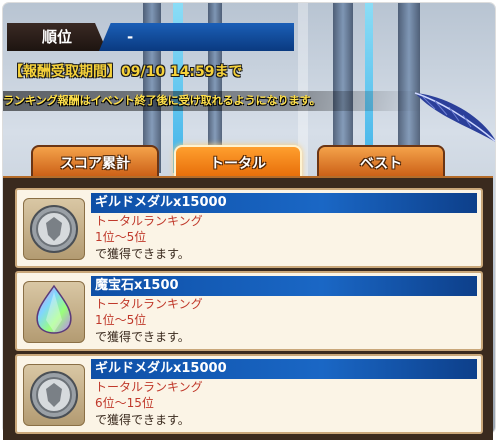  I want to click on magic-gem-icon, so click(54, 312).